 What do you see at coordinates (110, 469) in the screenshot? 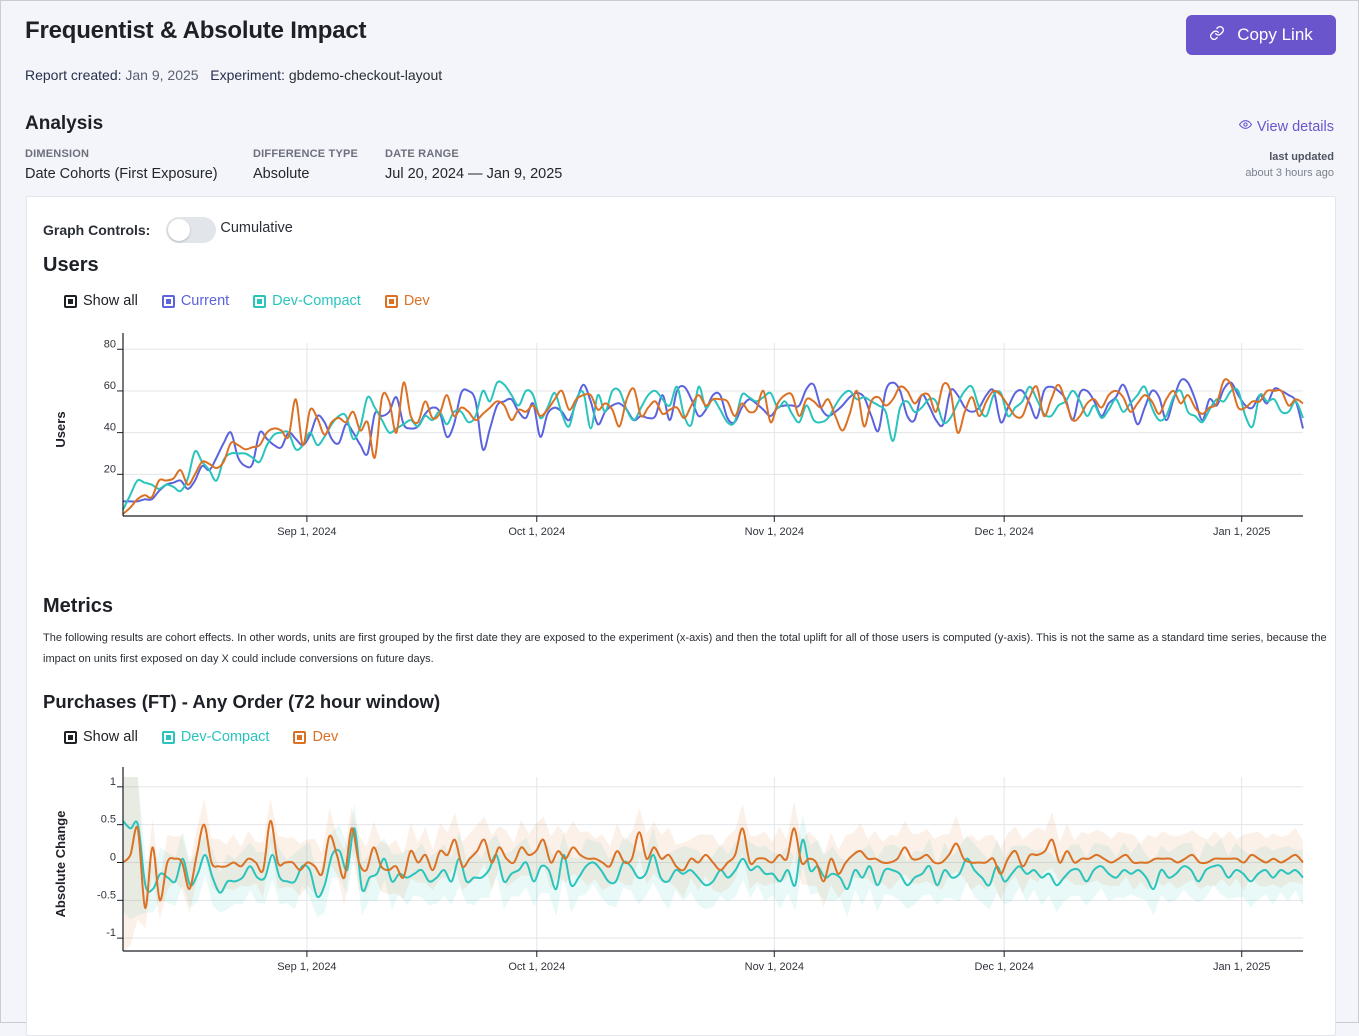
I see `users-ytick-label: 20` at bounding box center [110, 469].